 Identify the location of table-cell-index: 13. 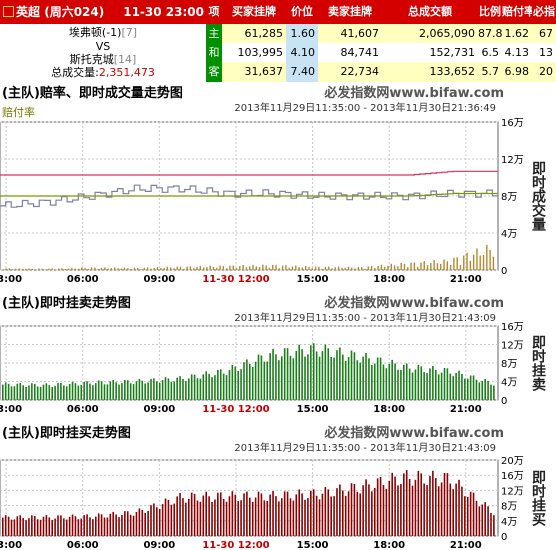
(544, 53).